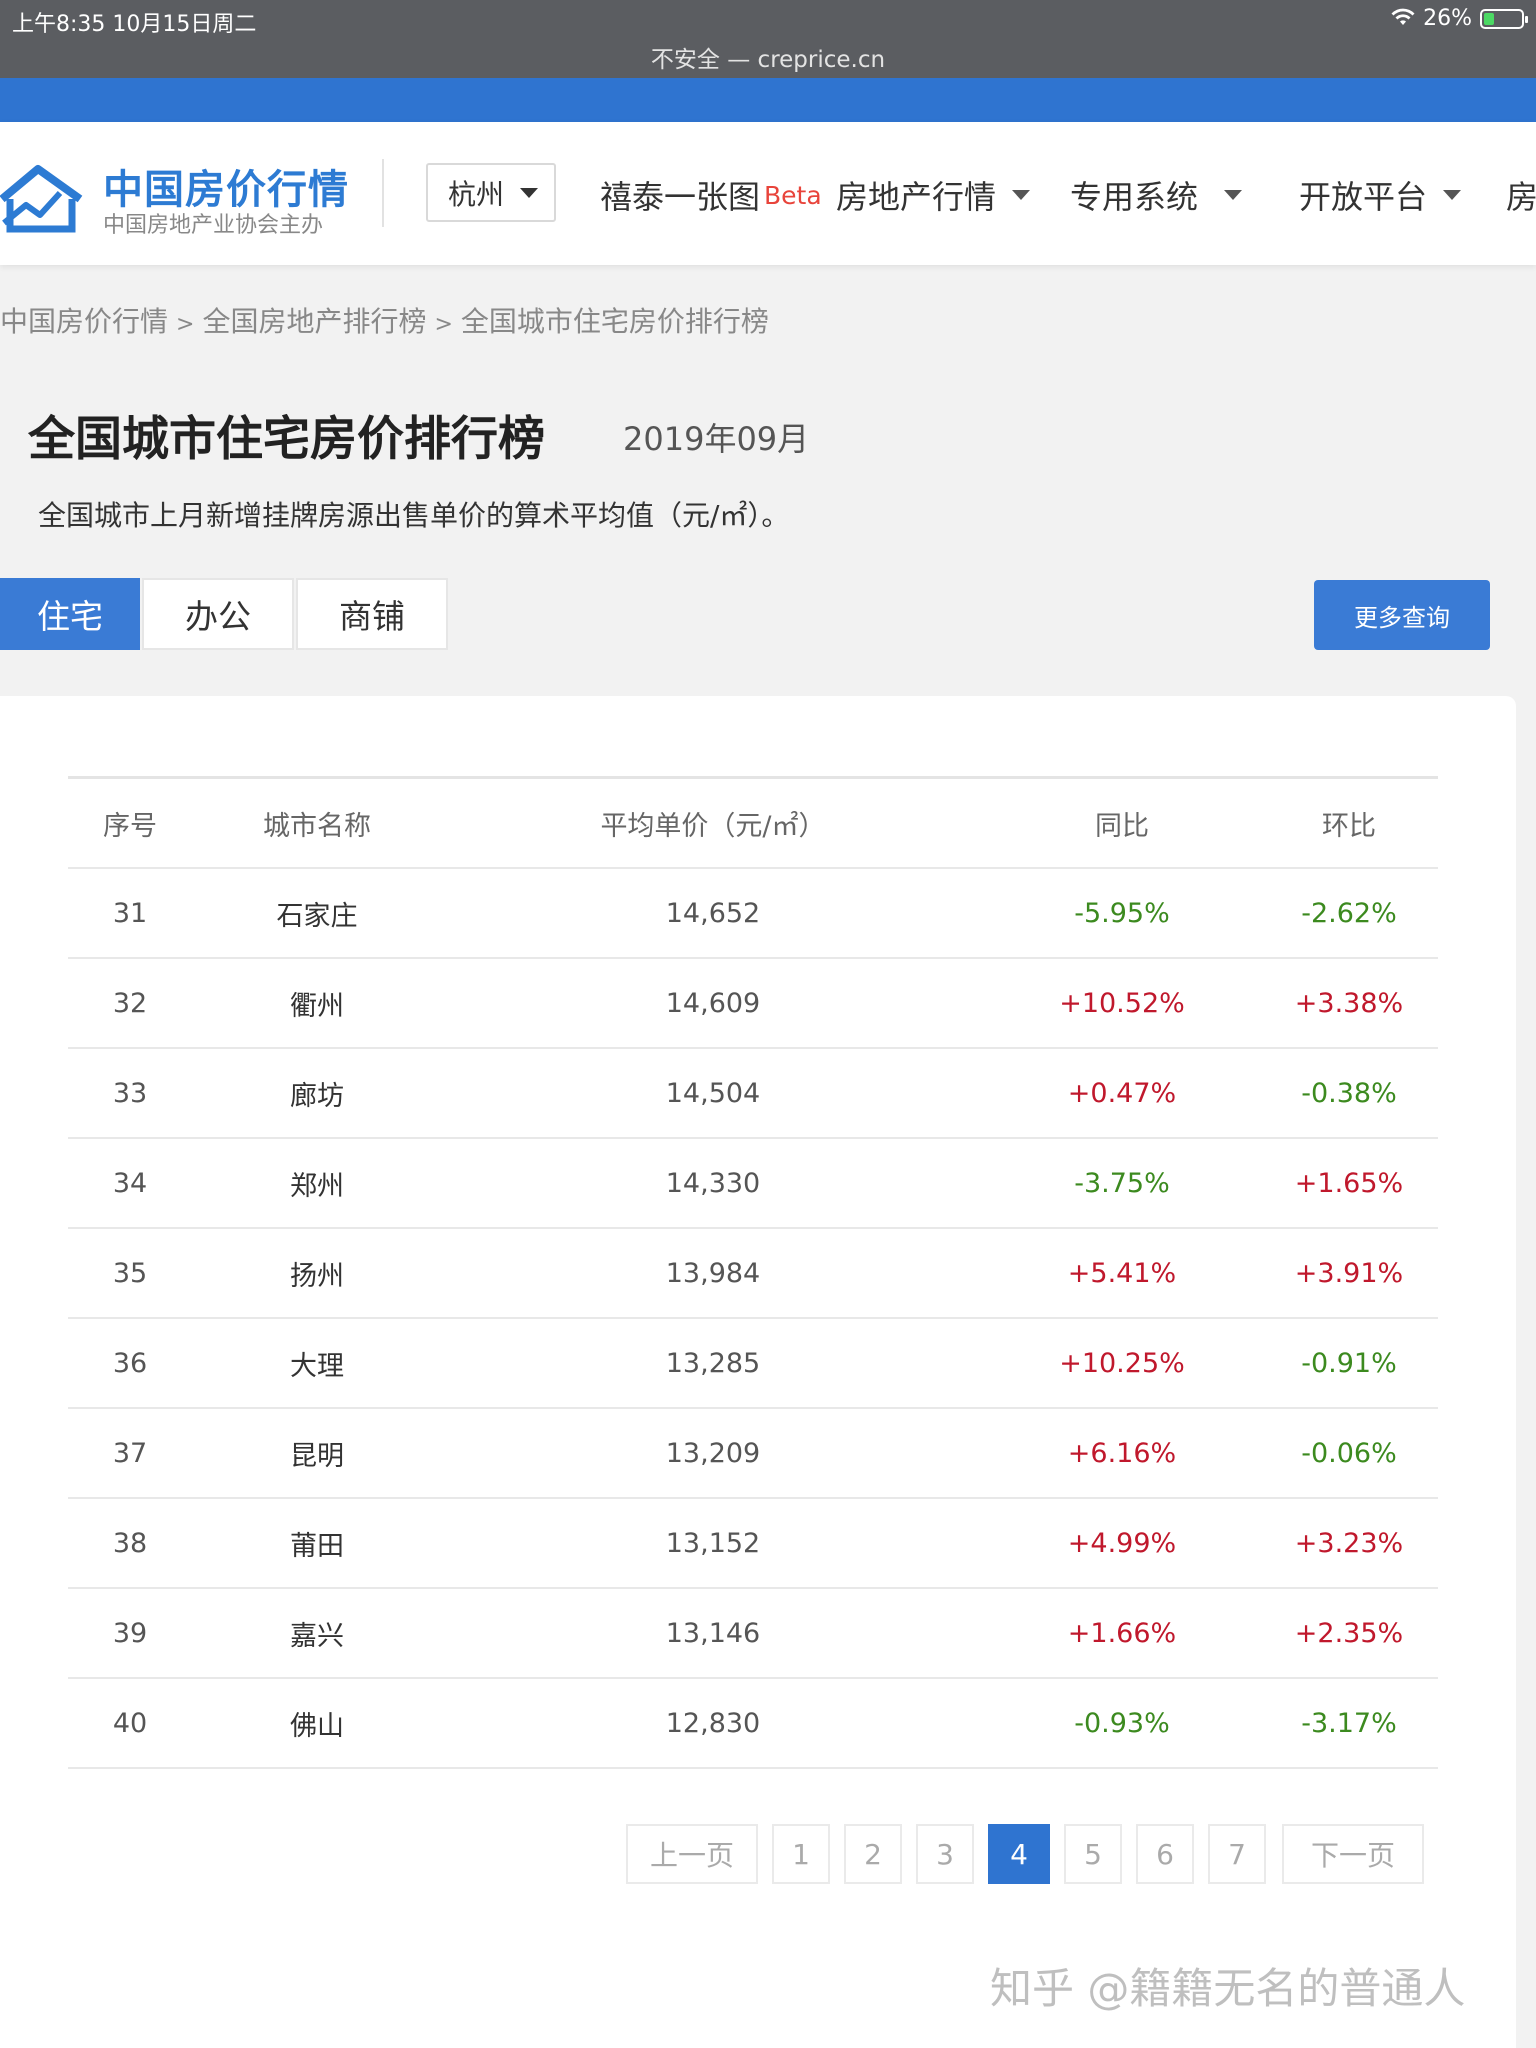 The image size is (1536, 2048). I want to click on table-row: 35 扬州 13,984 +5.41% +3.91%, so click(753, 1274).